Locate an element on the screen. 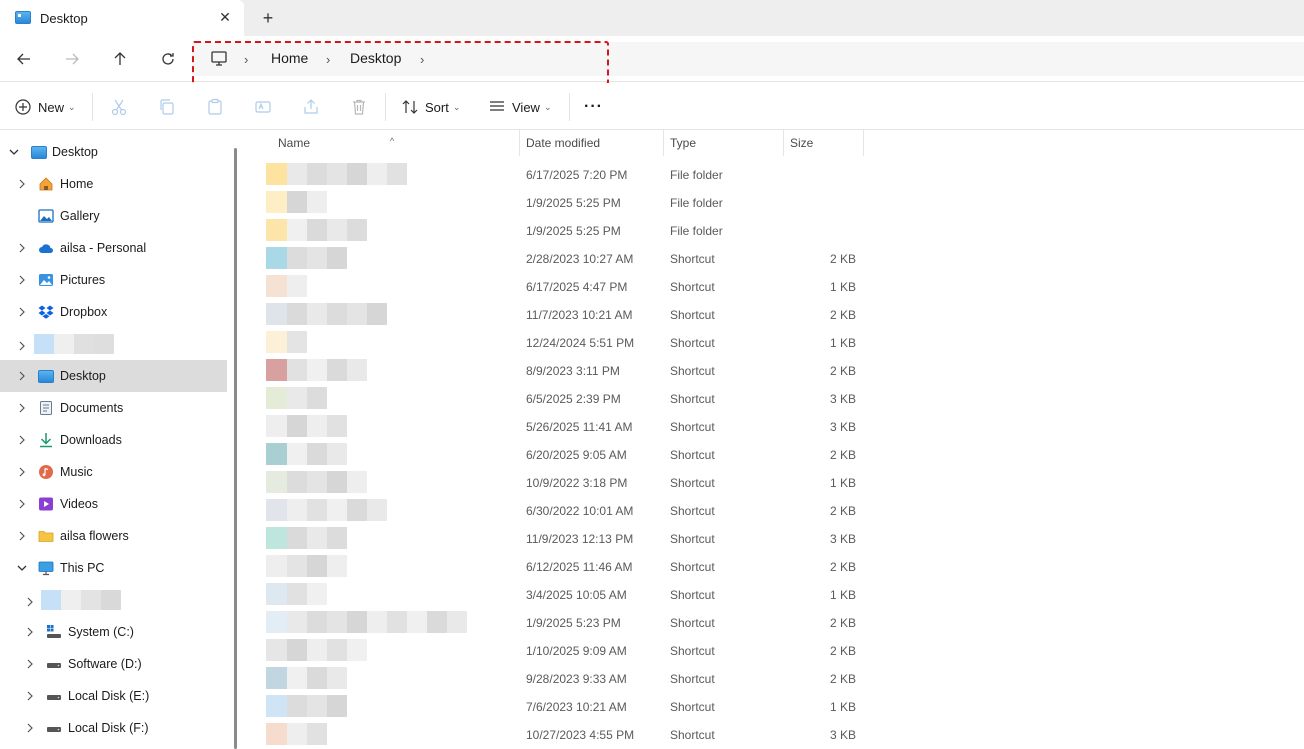  sidebar-item-drive-d: Software (D:) is located at coordinates (113, 664).